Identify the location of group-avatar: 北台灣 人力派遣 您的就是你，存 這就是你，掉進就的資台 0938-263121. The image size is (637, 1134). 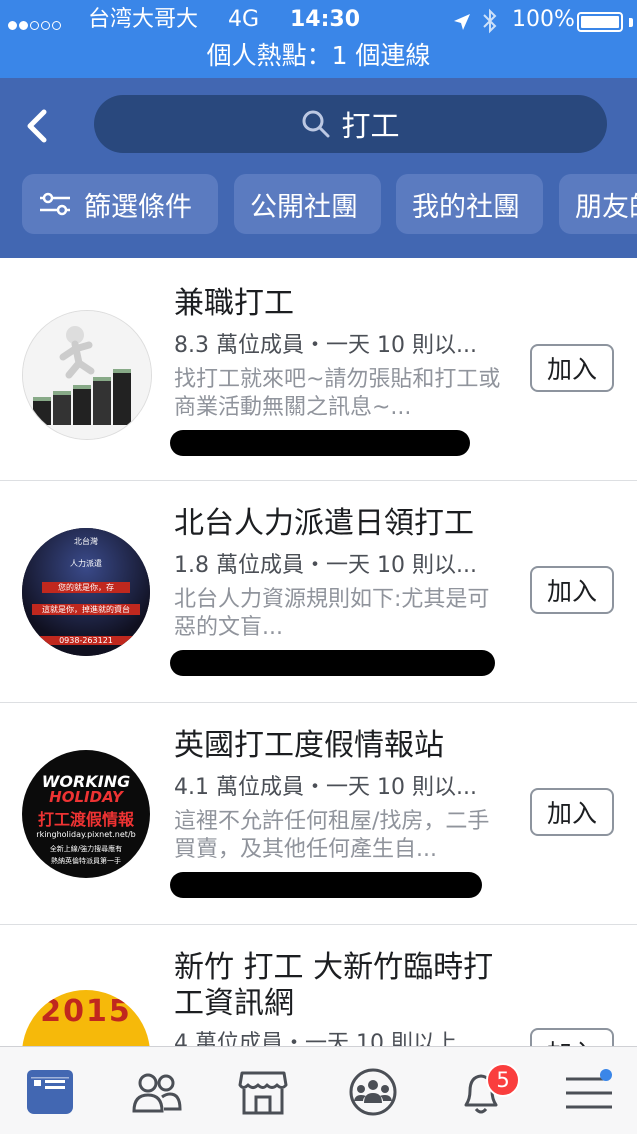
(86, 592).